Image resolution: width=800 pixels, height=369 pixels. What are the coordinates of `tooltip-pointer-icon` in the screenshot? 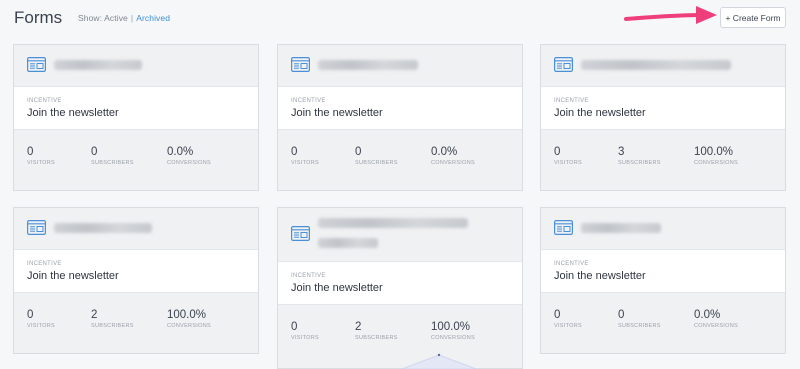 It's located at (439, 361).